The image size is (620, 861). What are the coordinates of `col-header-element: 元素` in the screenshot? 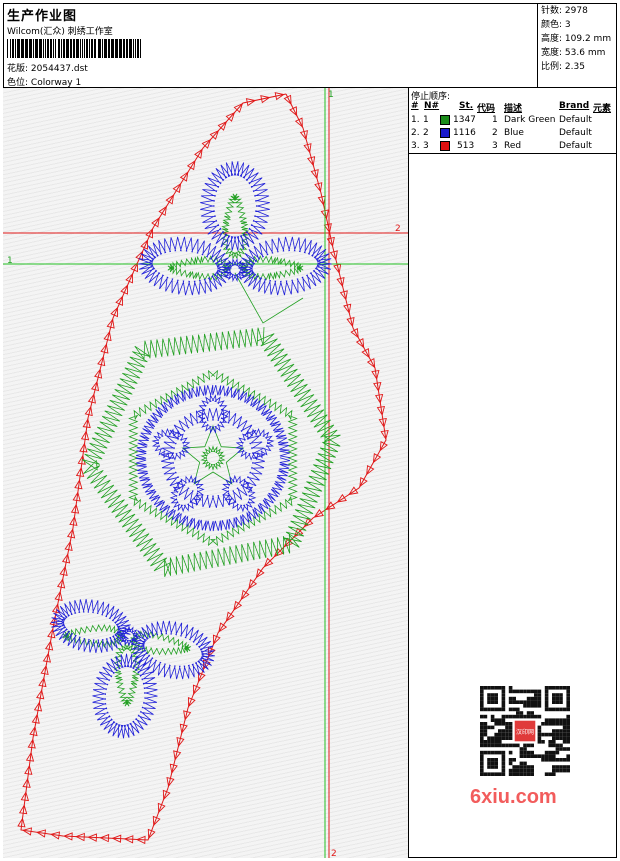 It's located at (602, 109).